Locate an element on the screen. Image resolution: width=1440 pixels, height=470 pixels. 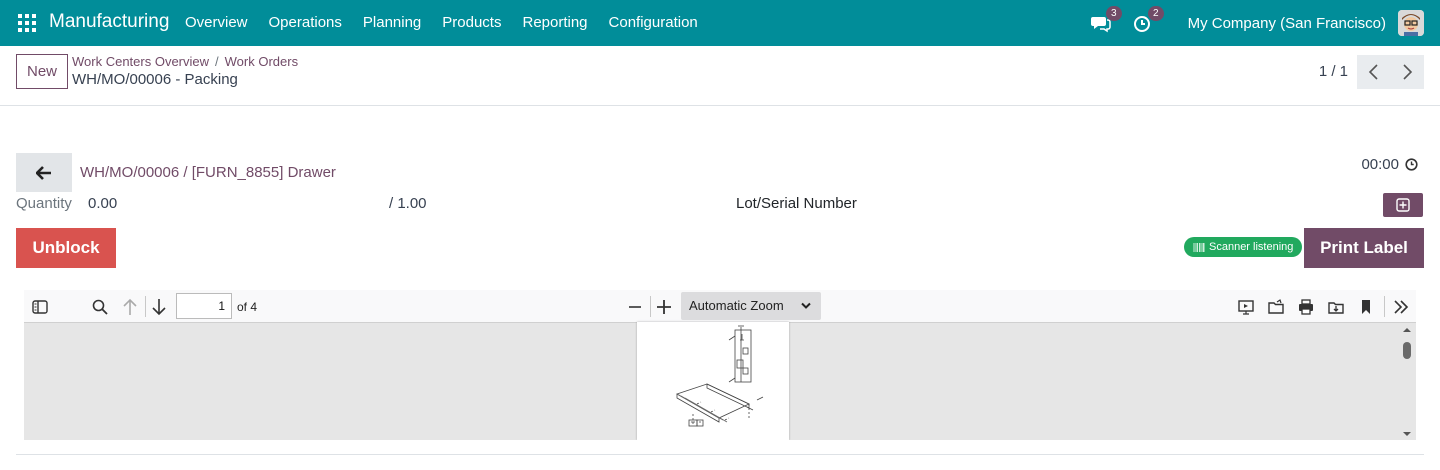
quantity-label: Quantity is located at coordinates (44, 203).